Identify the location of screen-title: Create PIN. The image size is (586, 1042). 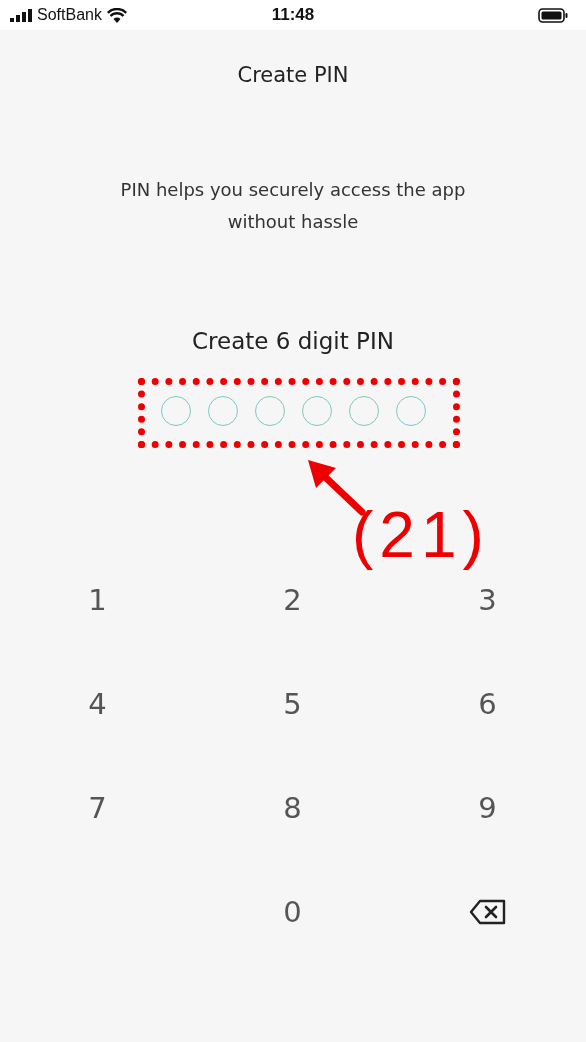
(293, 75).